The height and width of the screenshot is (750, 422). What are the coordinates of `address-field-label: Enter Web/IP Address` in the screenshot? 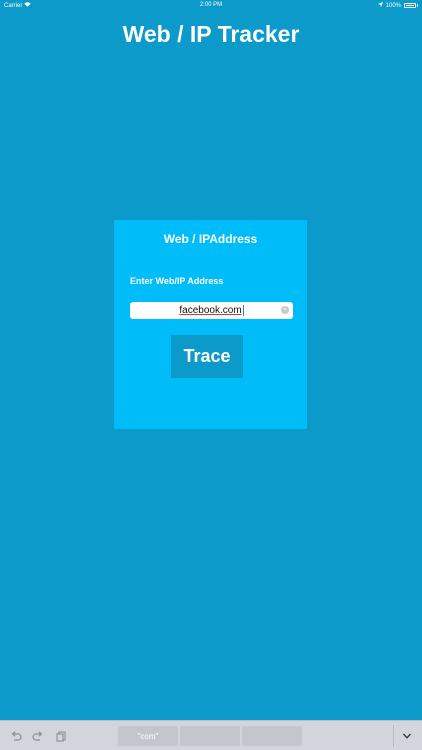 It's located at (177, 281).